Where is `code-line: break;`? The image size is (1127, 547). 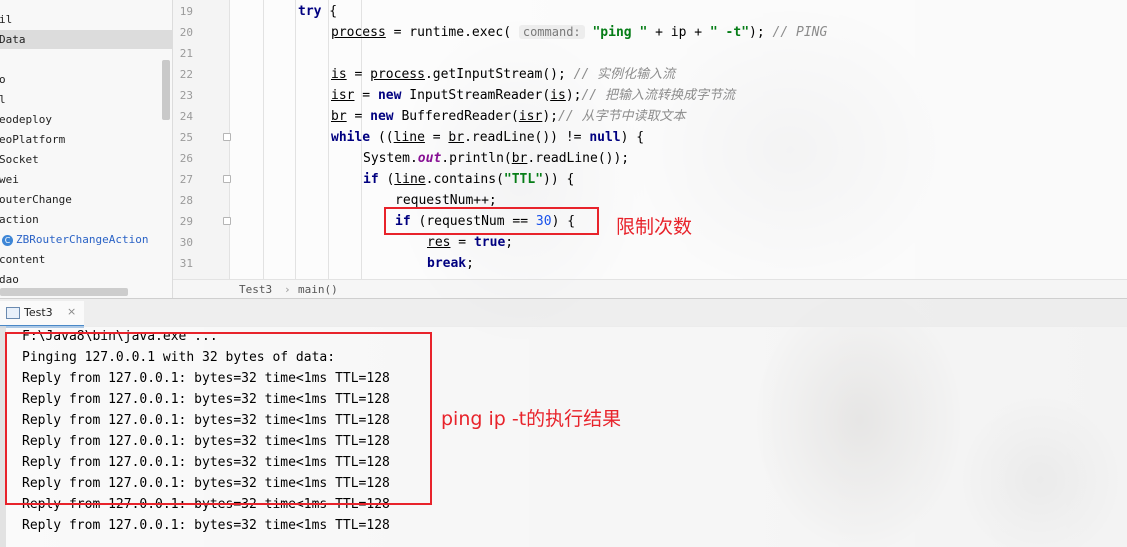
code-line: break; is located at coordinates (450, 263).